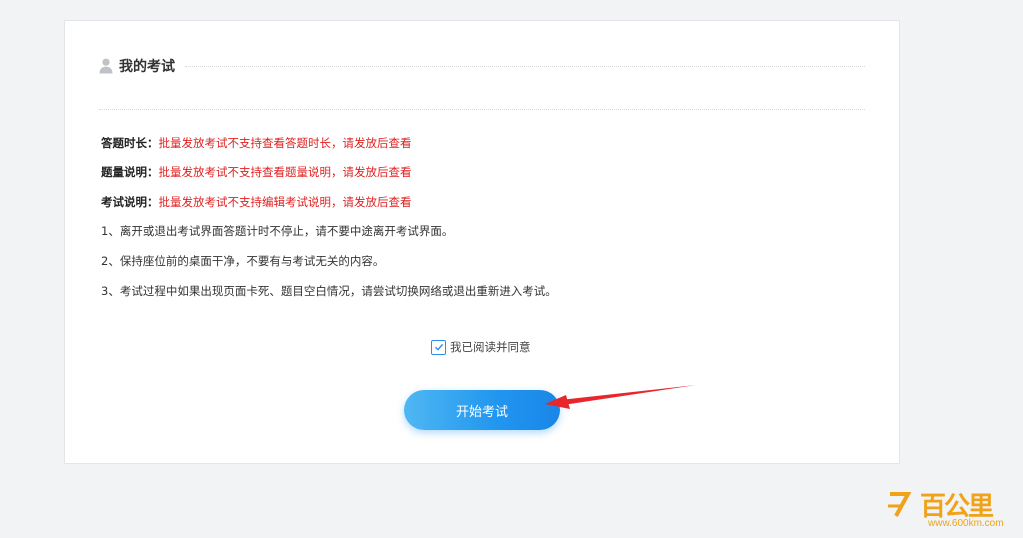 The height and width of the screenshot is (538, 1023). I want to click on info-label: 答题时长：, so click(130, 143).